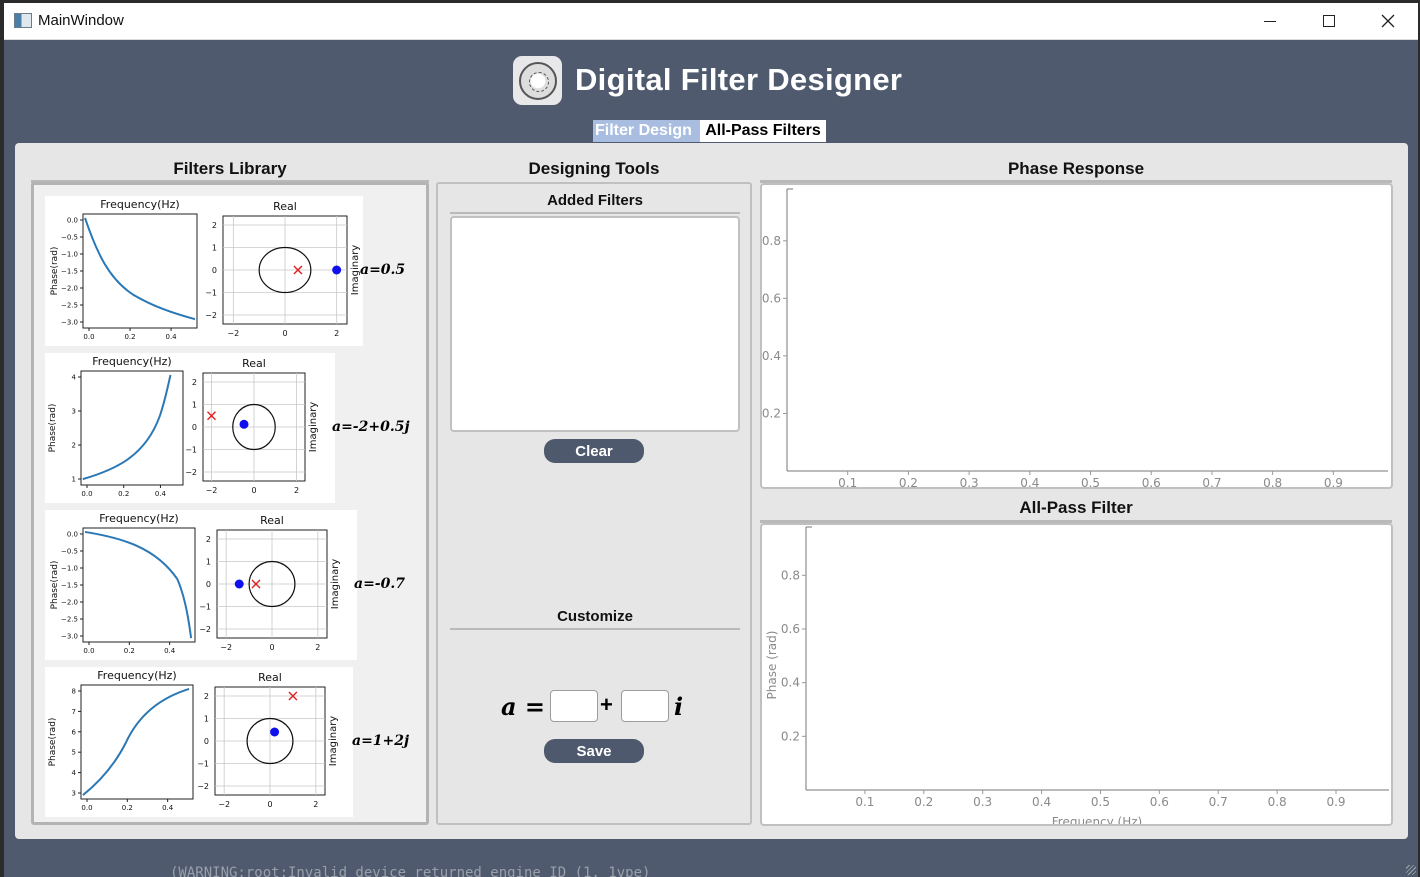 Image resolution: width=1420 pixels, height=877 pixels. What do you see at coordinates (23, 20) in the screenshot?
I see `app-window-icon` at bounding box center [23, 20].